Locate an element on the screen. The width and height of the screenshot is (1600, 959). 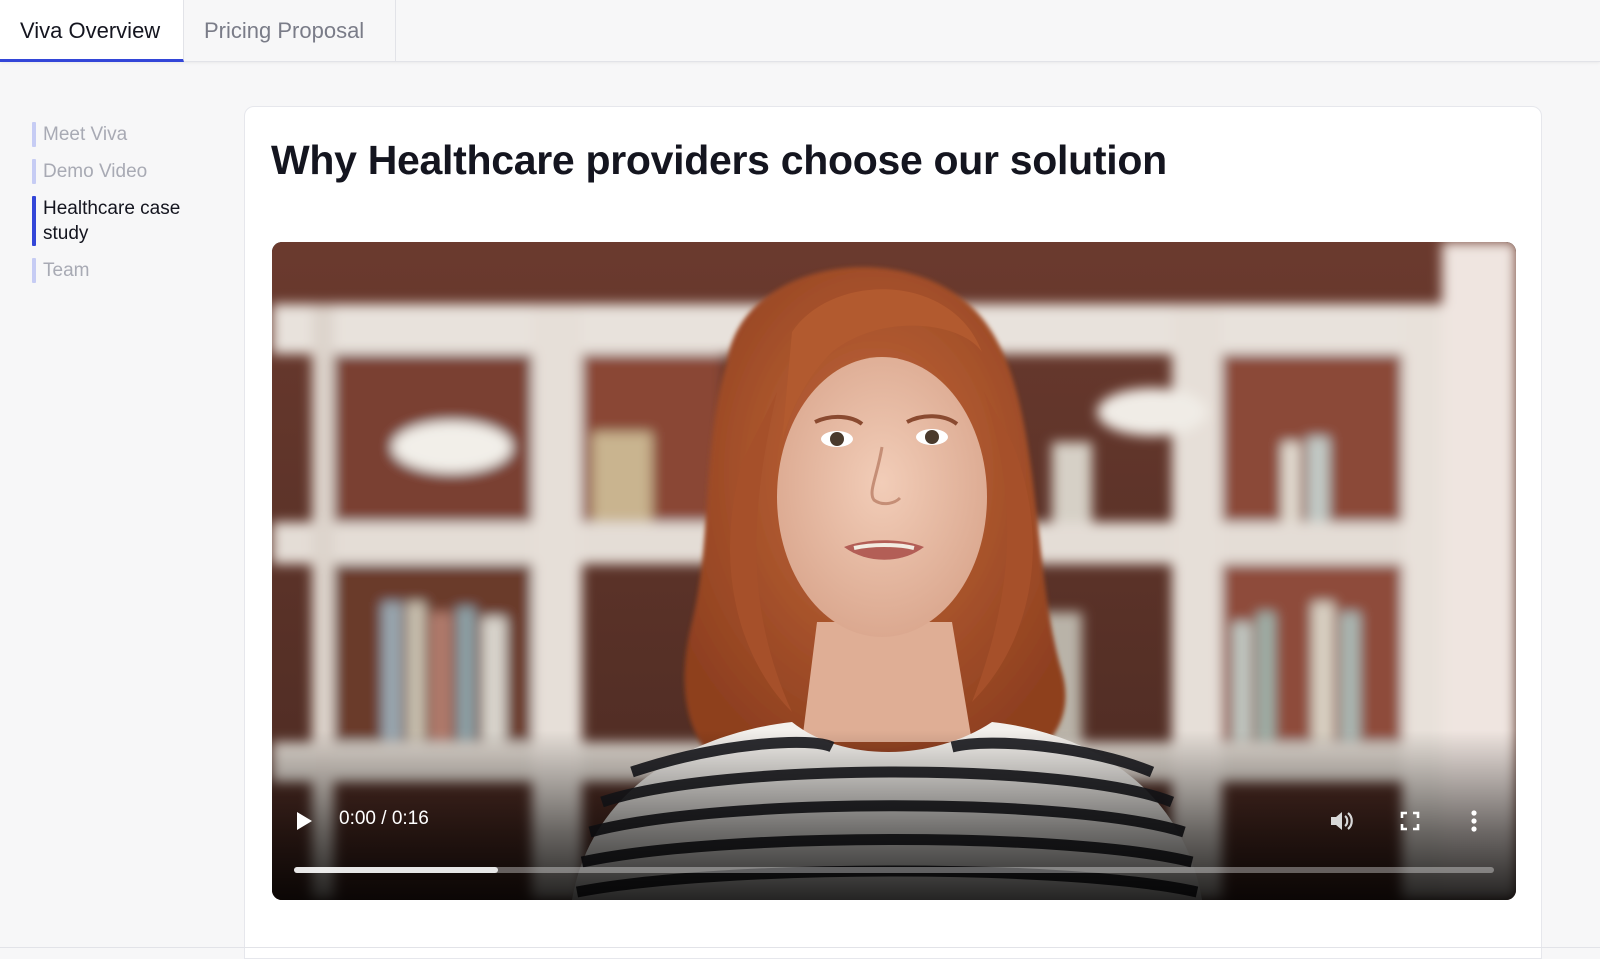
tab-viva-overview: Viva Overview is located at coordinates (92, 31).